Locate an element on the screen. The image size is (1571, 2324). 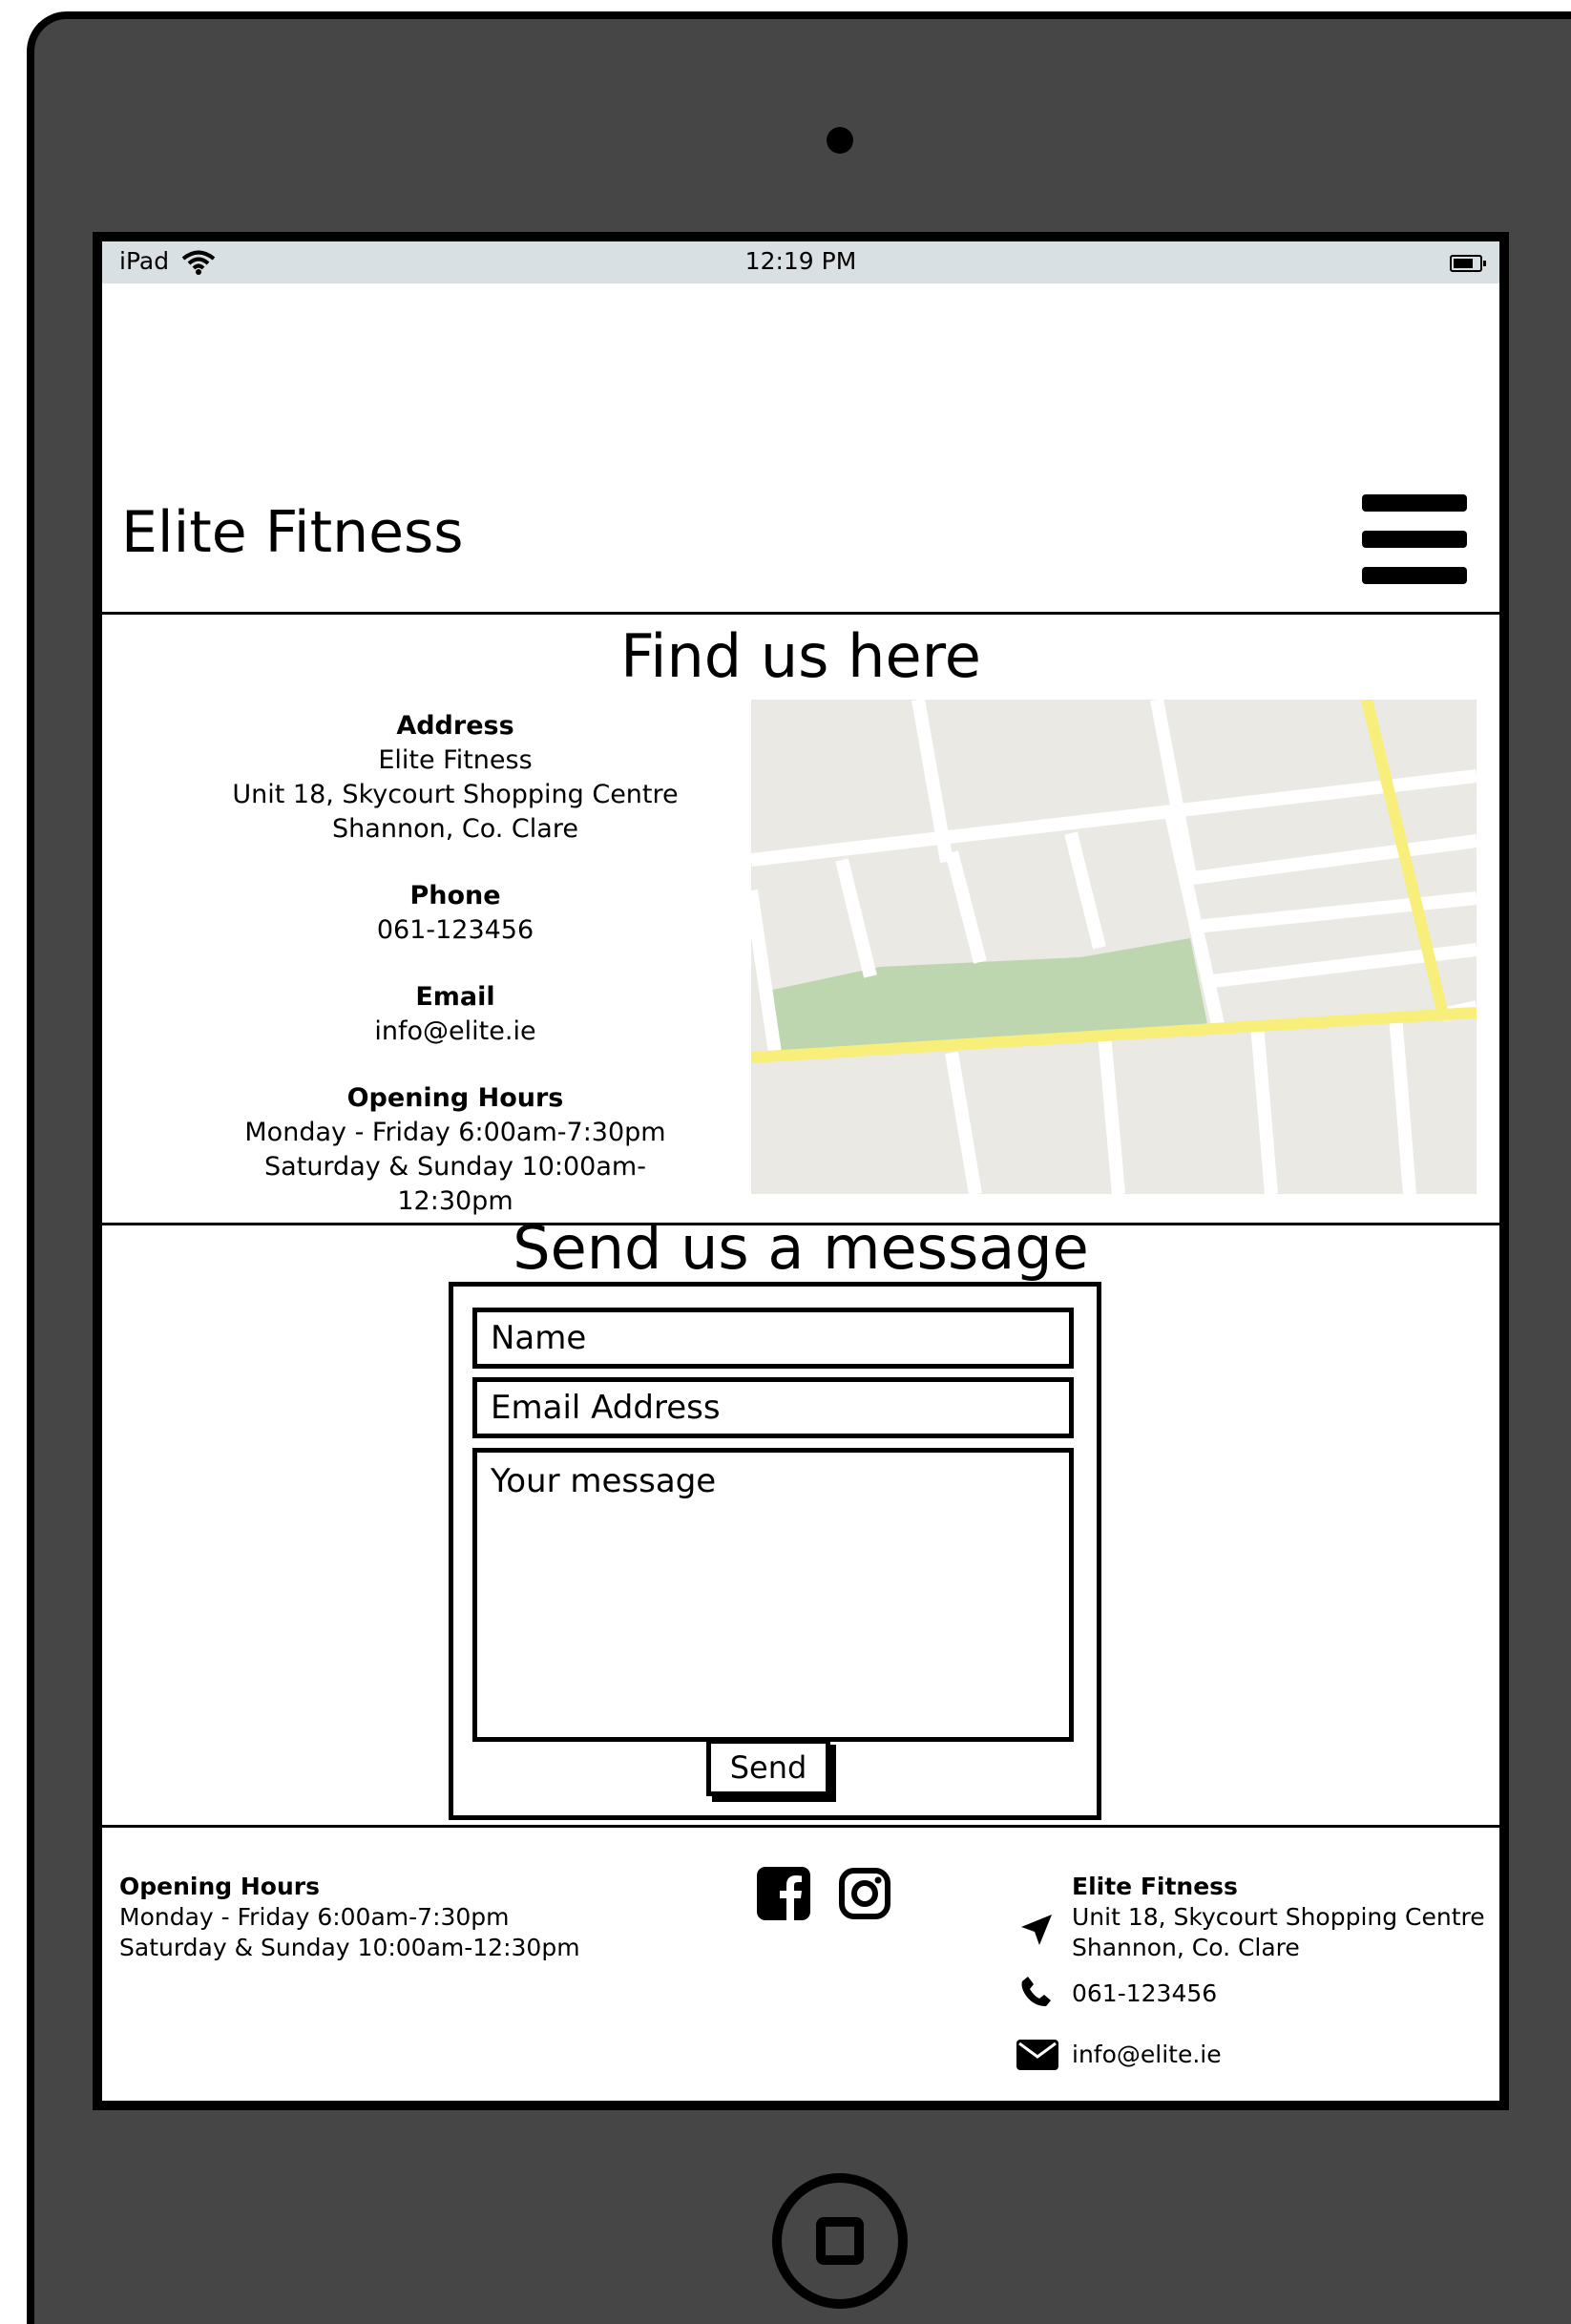
footer-address-line: Shannon, Co. Clare is located at coordinates (1186, 1948).